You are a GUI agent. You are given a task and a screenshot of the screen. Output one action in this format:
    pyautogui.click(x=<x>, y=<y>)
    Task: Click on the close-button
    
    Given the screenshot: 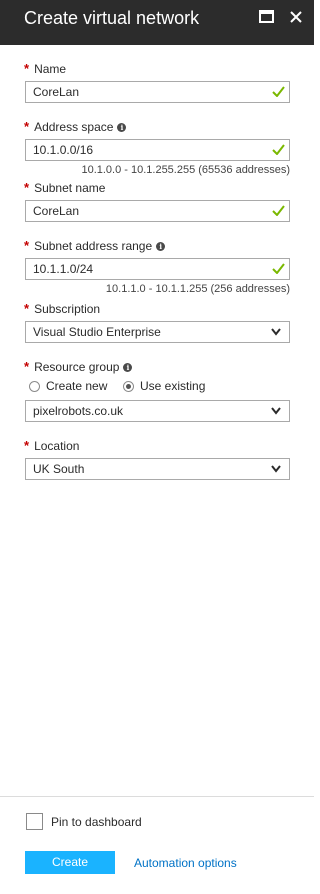 What is the action you would take?
    pyautogui.click(x=298, y=18)
    